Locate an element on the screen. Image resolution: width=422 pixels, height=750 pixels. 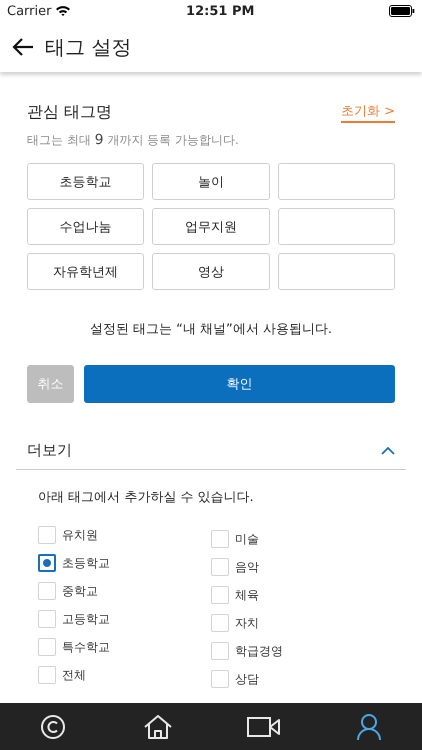
checkbox-label: 체육 is located at coordinates (247, 595).